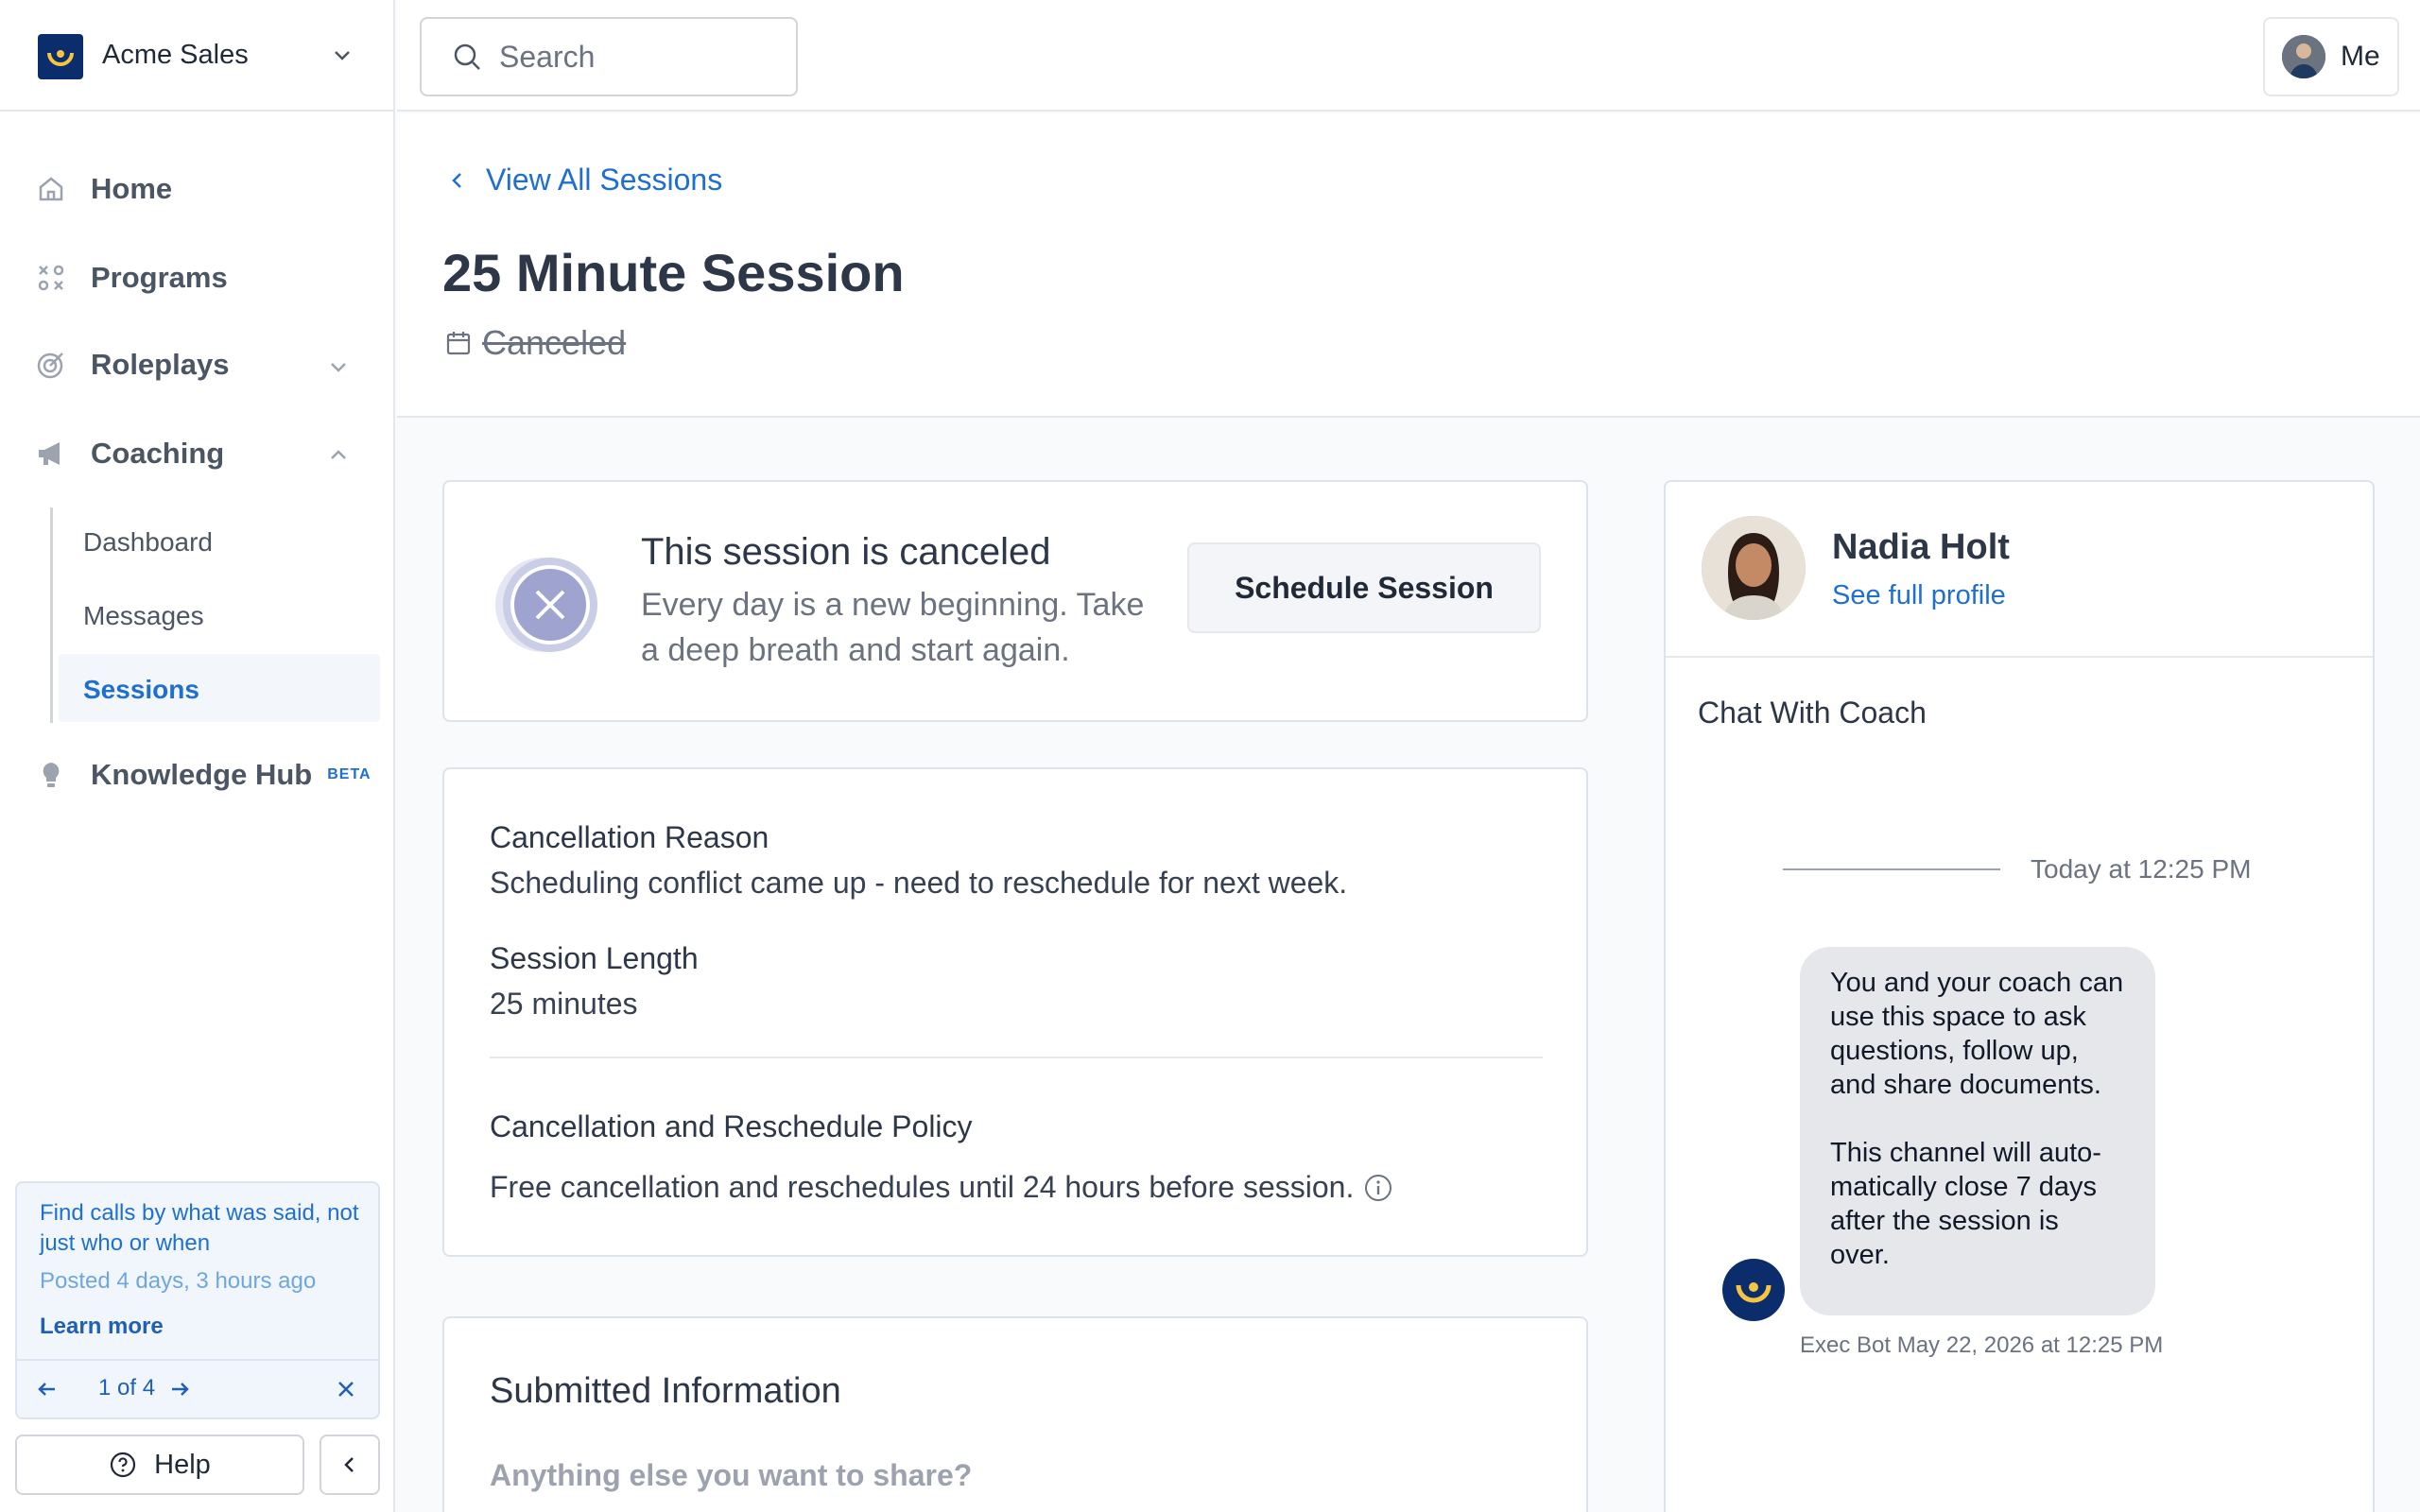 The height and width of the screenshot is (1512, 2420). Describe the element at coordinates (467, 56) in the screenshot. I see `search-icon` at that location.